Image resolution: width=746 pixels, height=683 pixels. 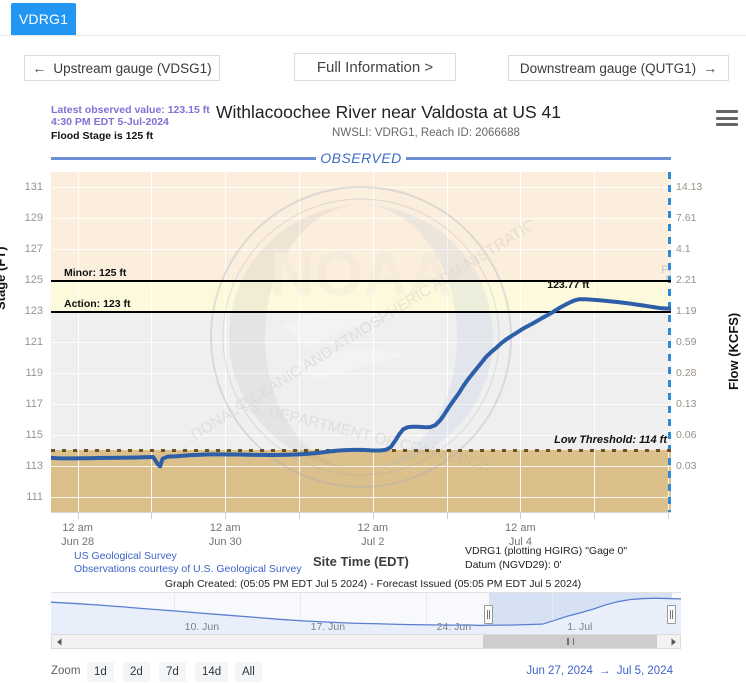 I want to click on latest-observed-value: Latest observed value: 123.15 ft, so click(x=130, y=110).